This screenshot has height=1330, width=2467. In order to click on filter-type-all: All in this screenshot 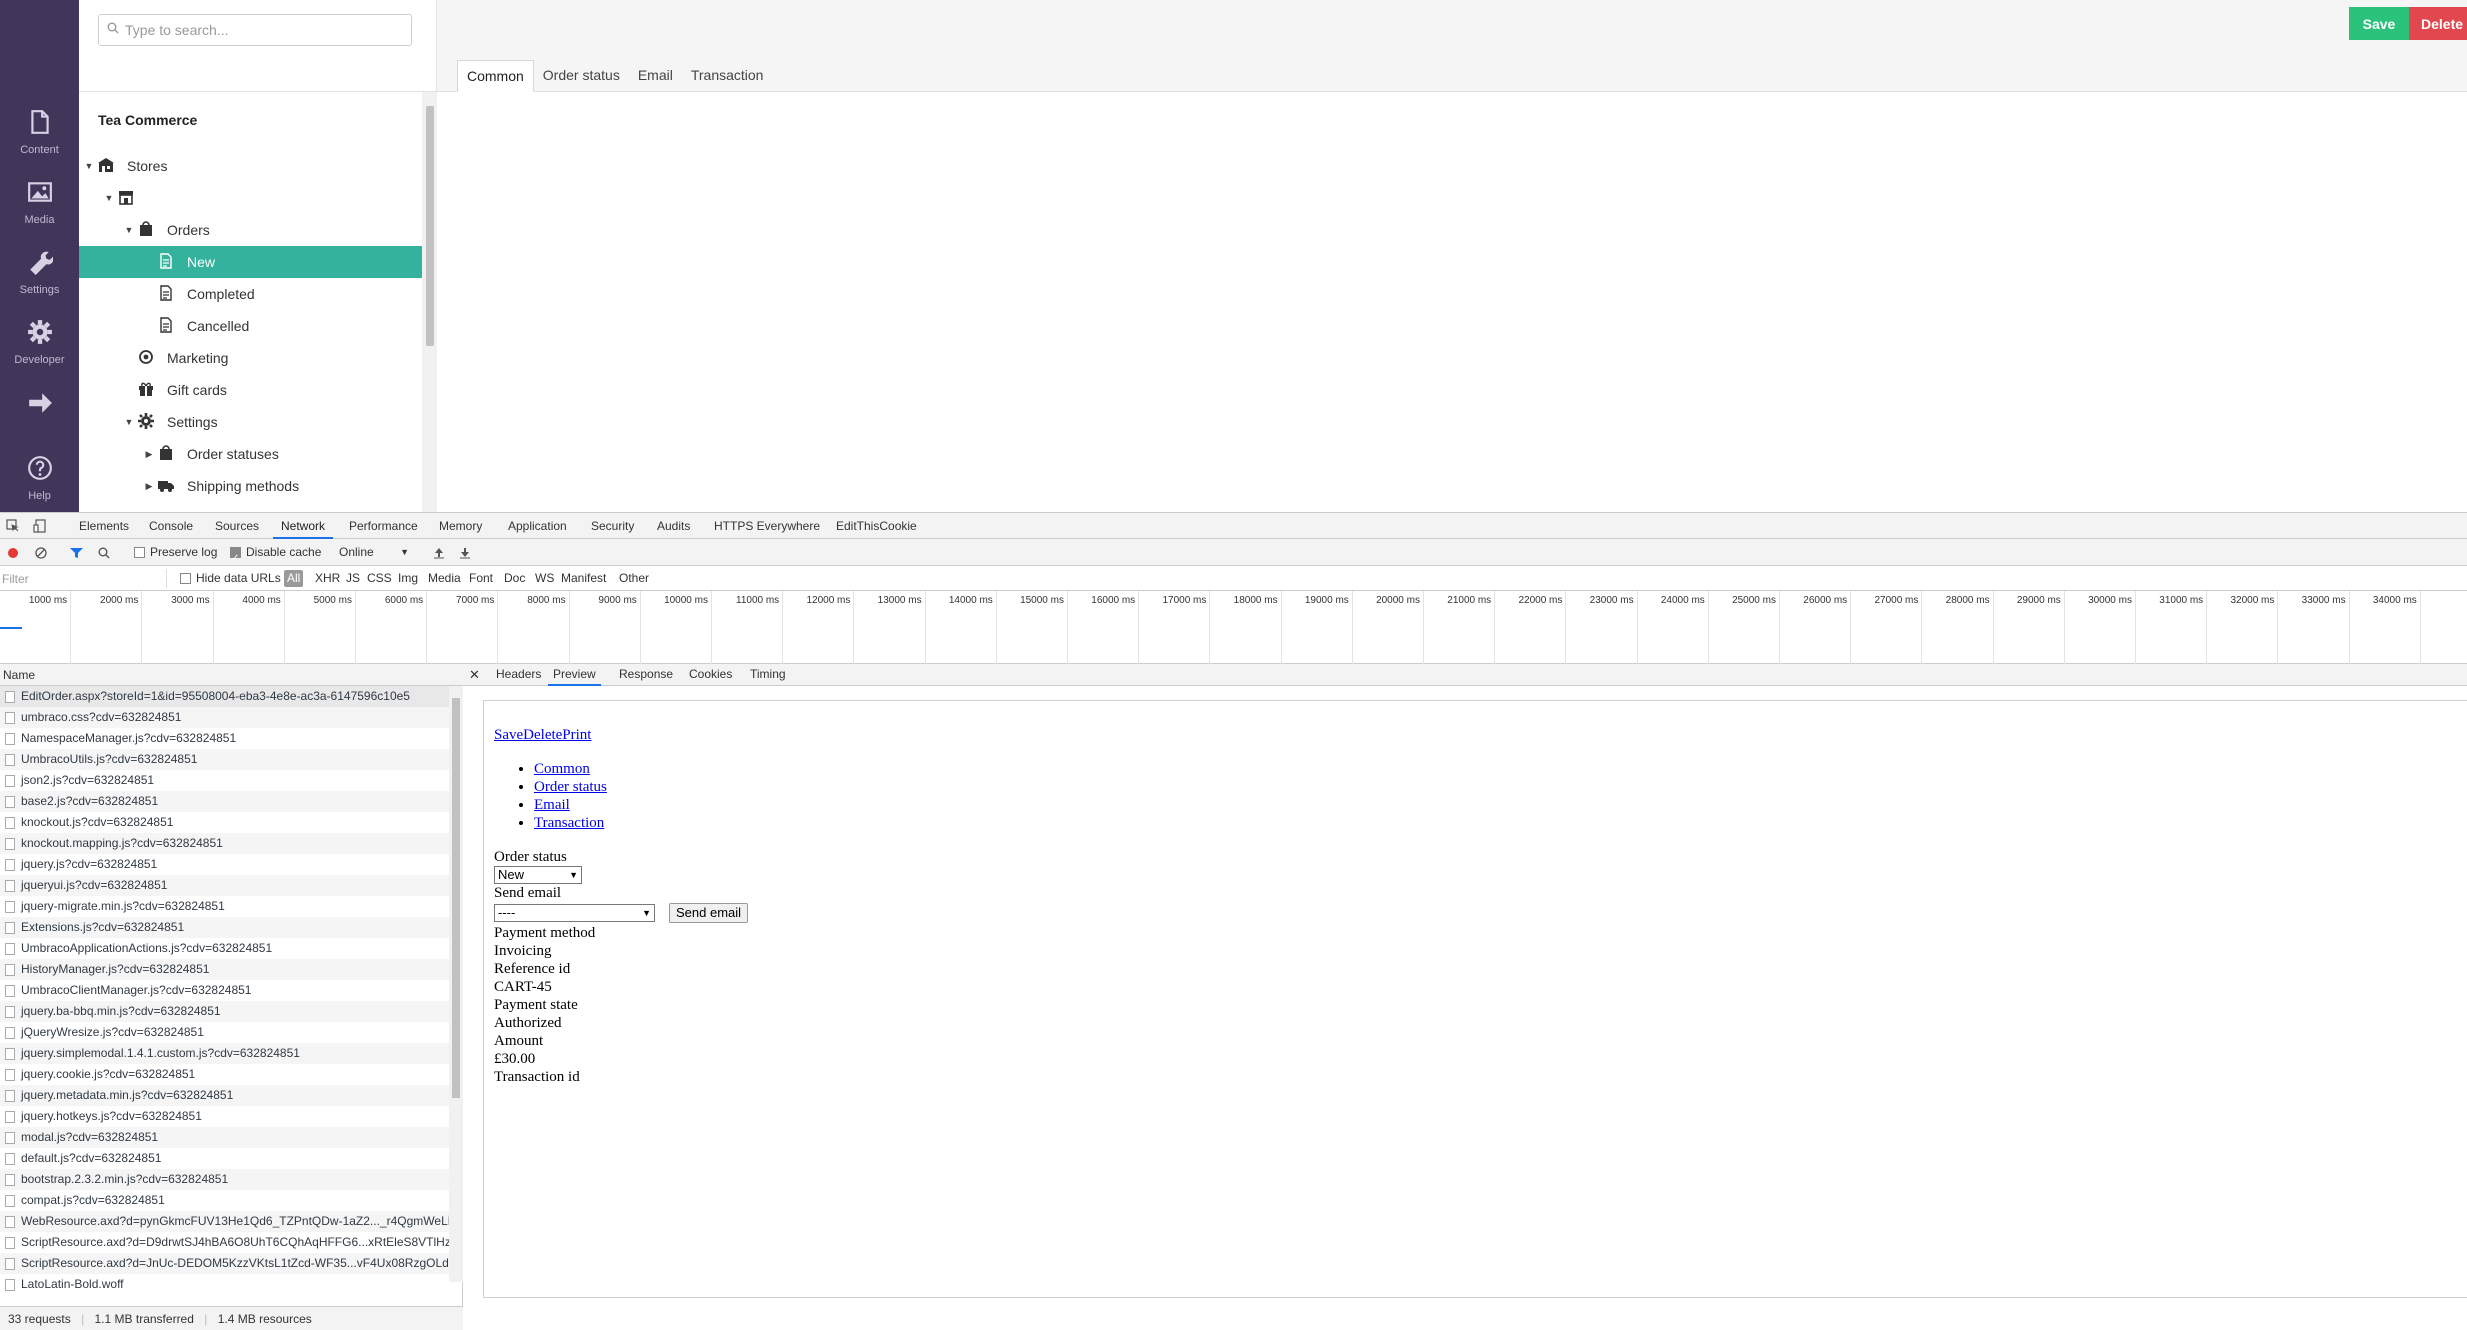, I will do `click(294, 578)`.